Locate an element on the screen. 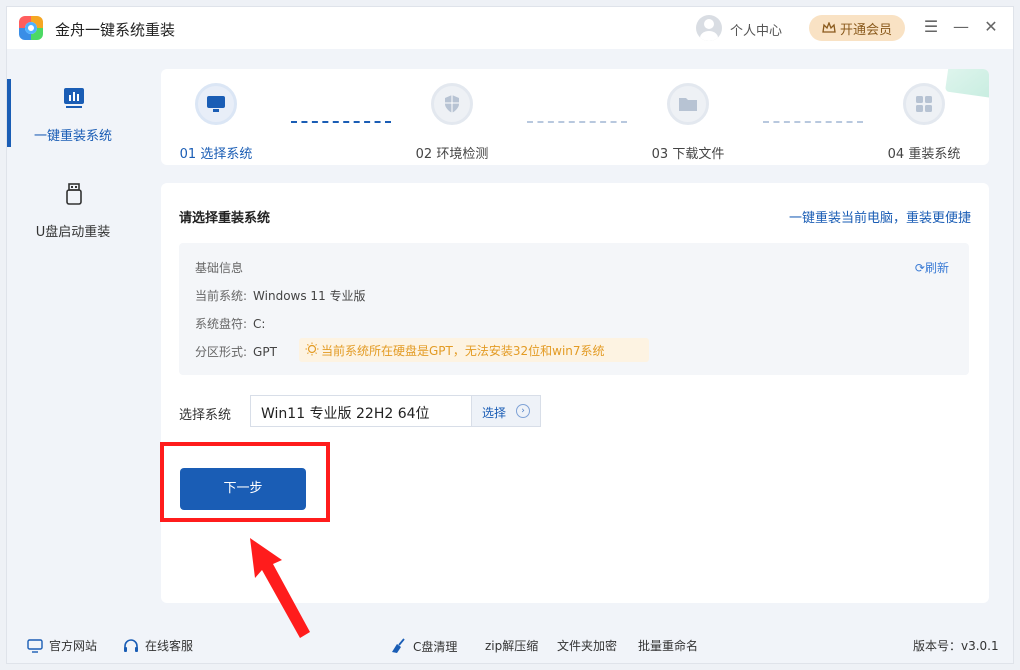  step-environment-check: 02 环境检测 is located at coordinates (452, 117).